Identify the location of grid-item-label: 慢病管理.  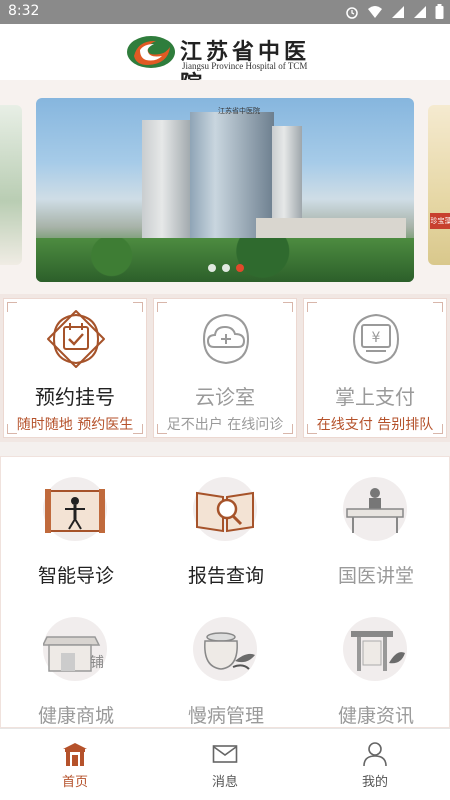
(225, 716).